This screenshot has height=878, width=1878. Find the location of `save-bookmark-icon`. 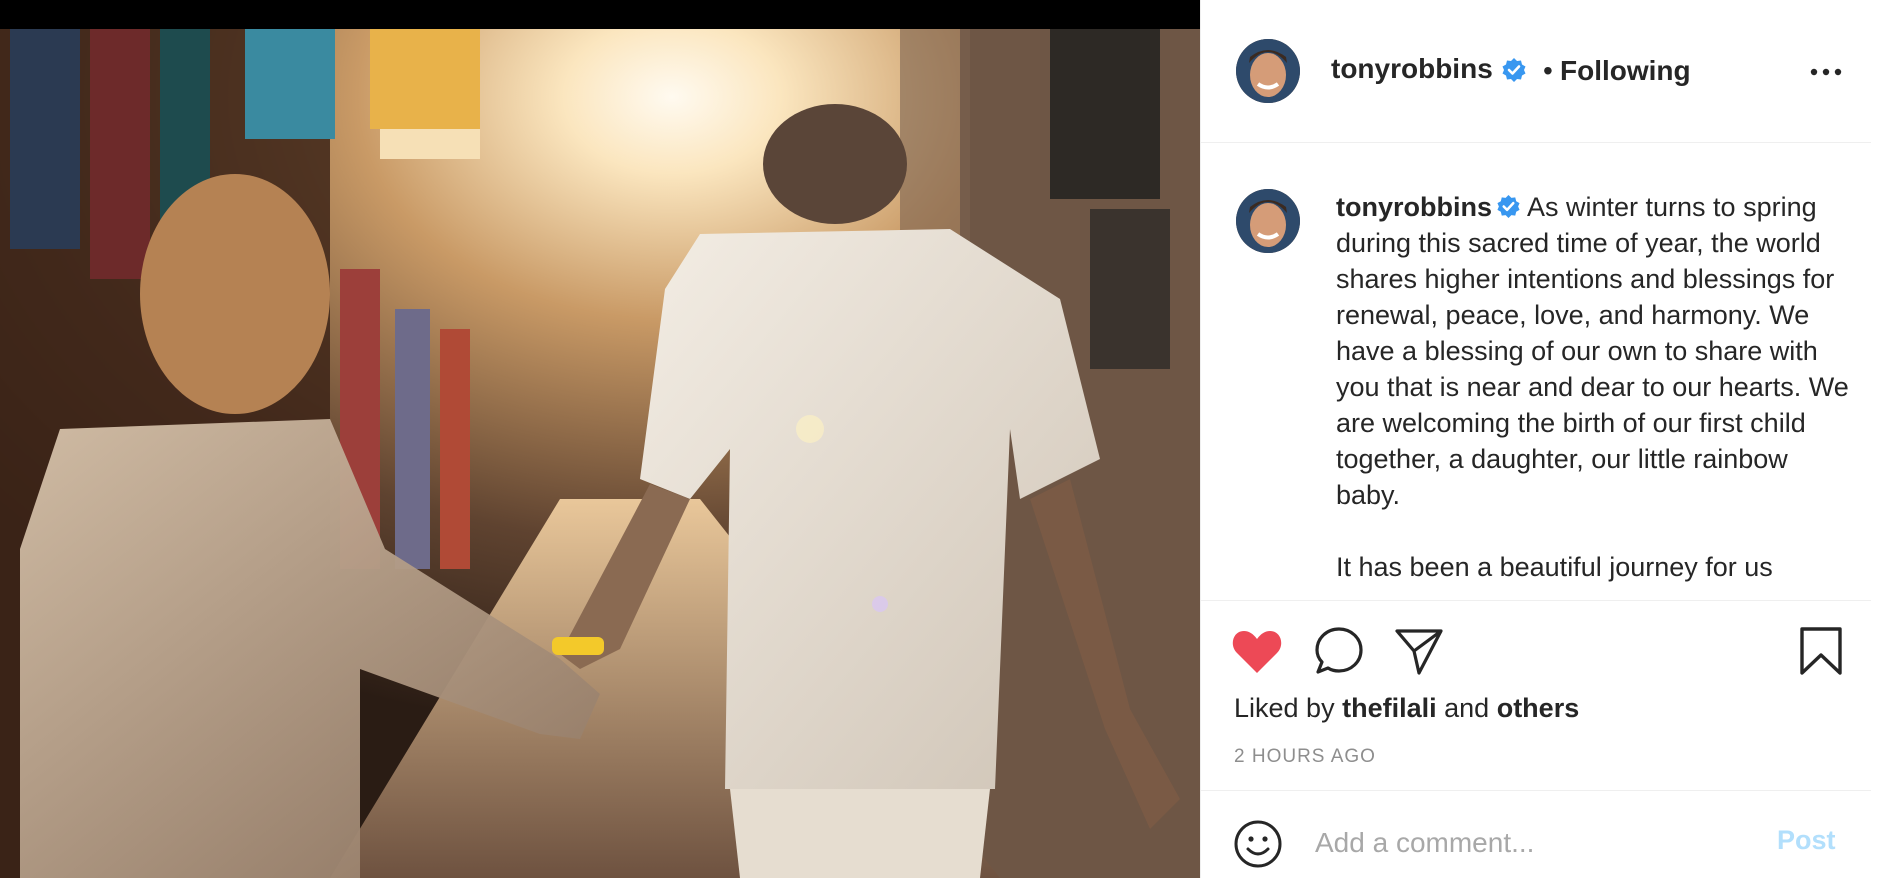

save-bookmark-icon is located at coordinates (1821, 651).